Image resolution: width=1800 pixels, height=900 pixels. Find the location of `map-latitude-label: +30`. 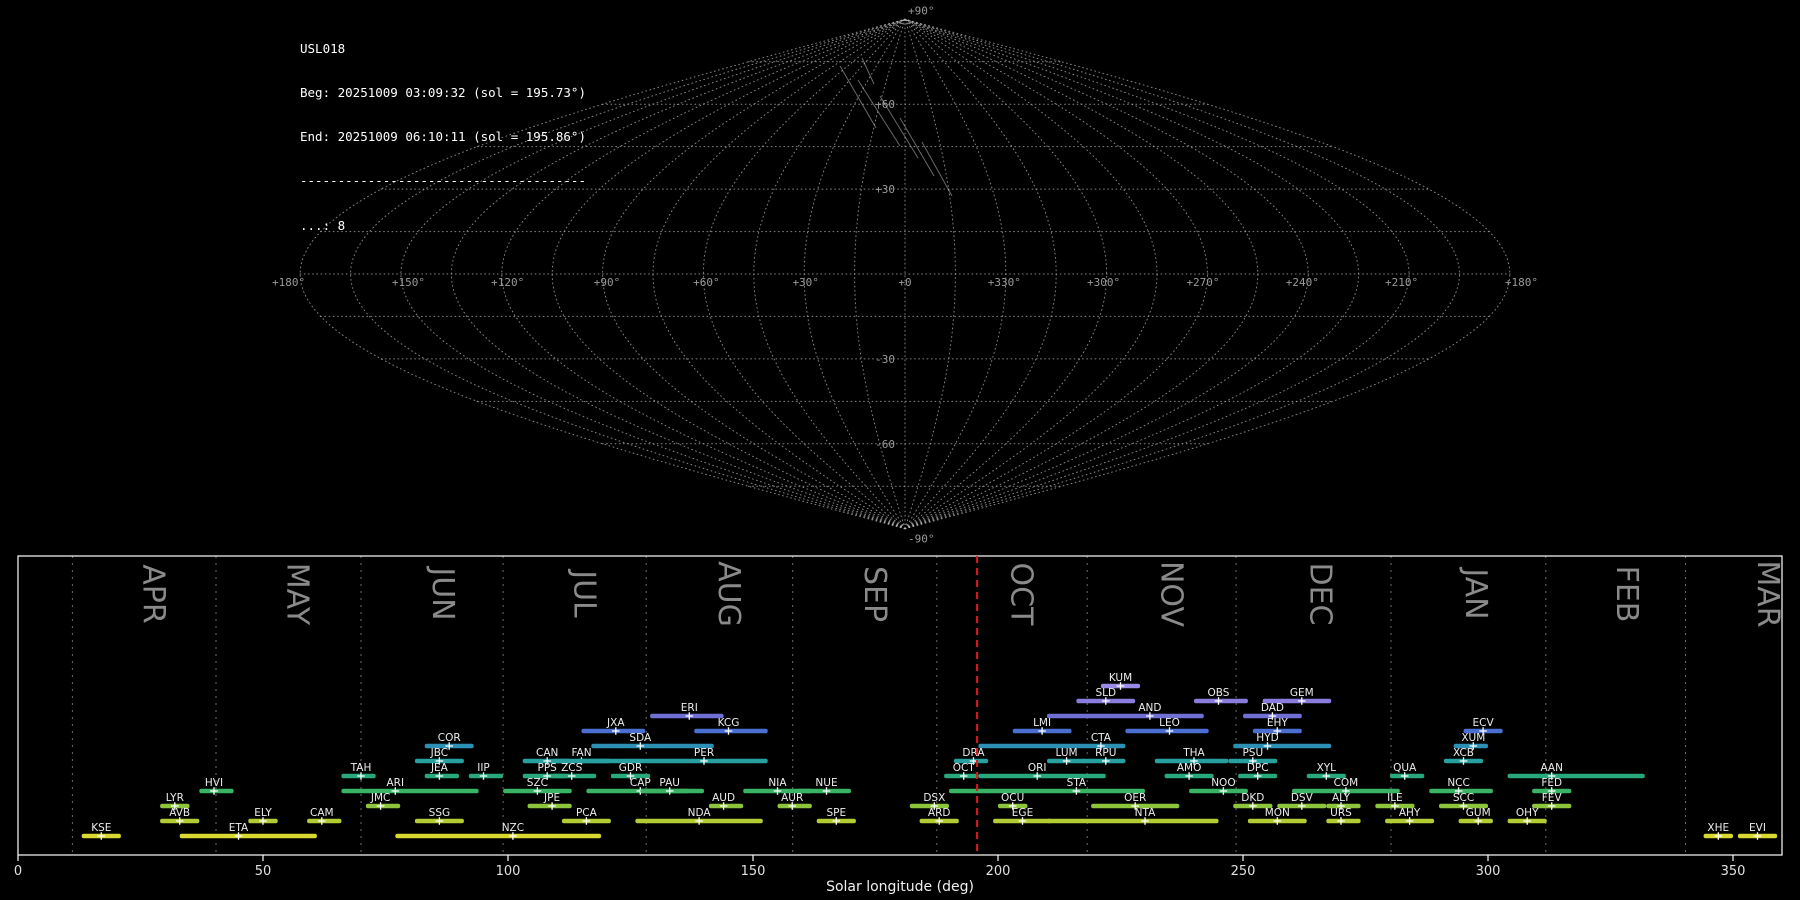

map-latitude-label: +30 is located at coordinates (885, 189).